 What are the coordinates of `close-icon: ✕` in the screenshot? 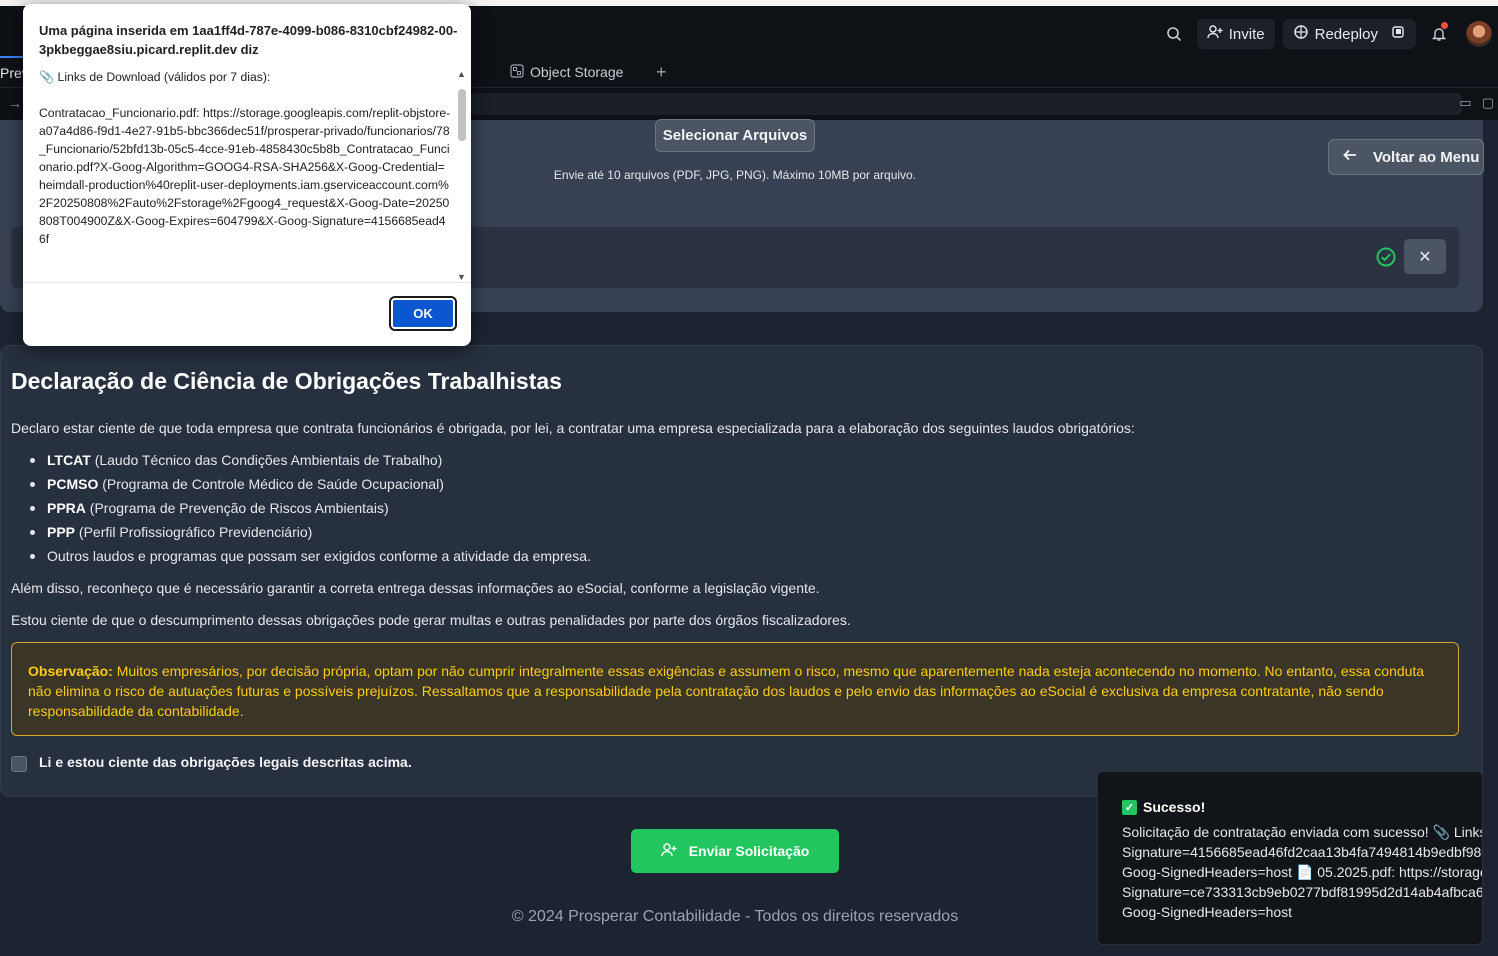 It's located at (1425, 257).